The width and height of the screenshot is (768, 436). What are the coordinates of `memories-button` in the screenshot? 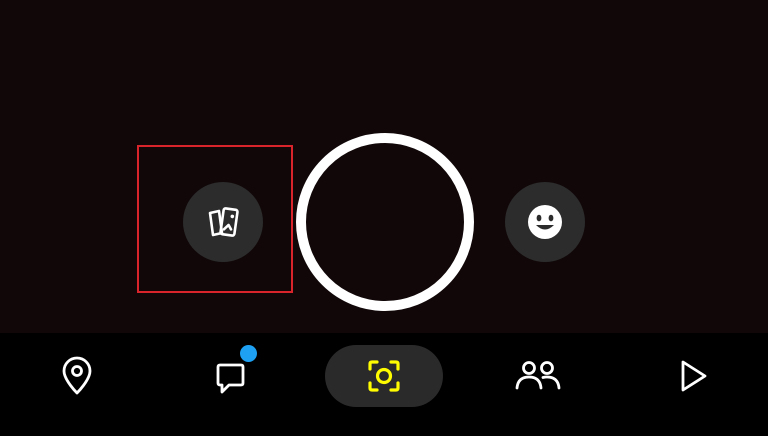 It's located at (223, 222).